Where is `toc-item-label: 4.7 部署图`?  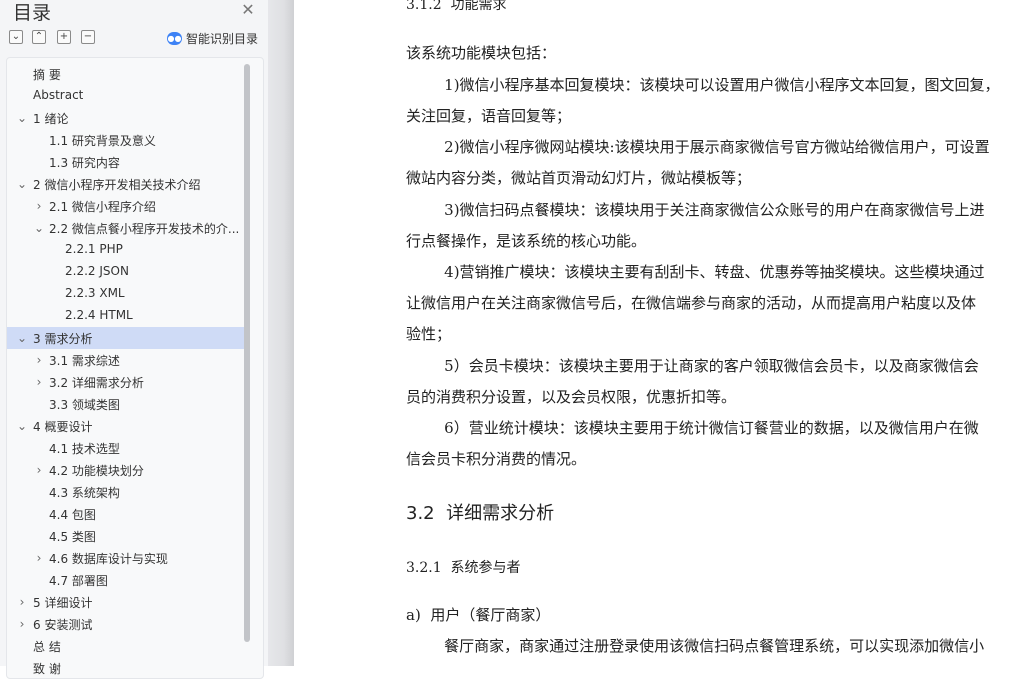
toc-item-label: 4.7 部署图 is located at coordinates (78, 581).